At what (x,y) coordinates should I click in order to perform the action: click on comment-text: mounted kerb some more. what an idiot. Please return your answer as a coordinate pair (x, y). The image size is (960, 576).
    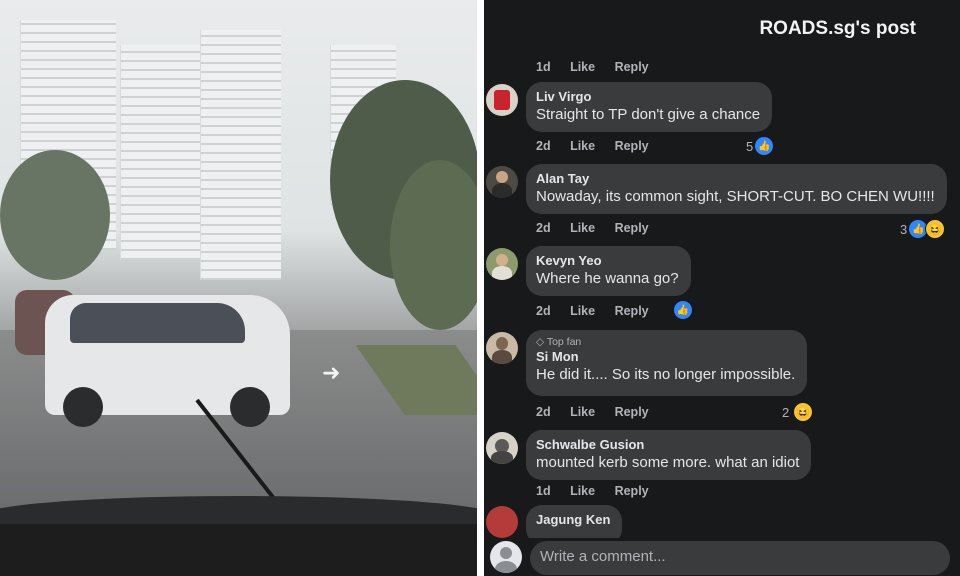
    Looking at the image, I should click on (668, 462).